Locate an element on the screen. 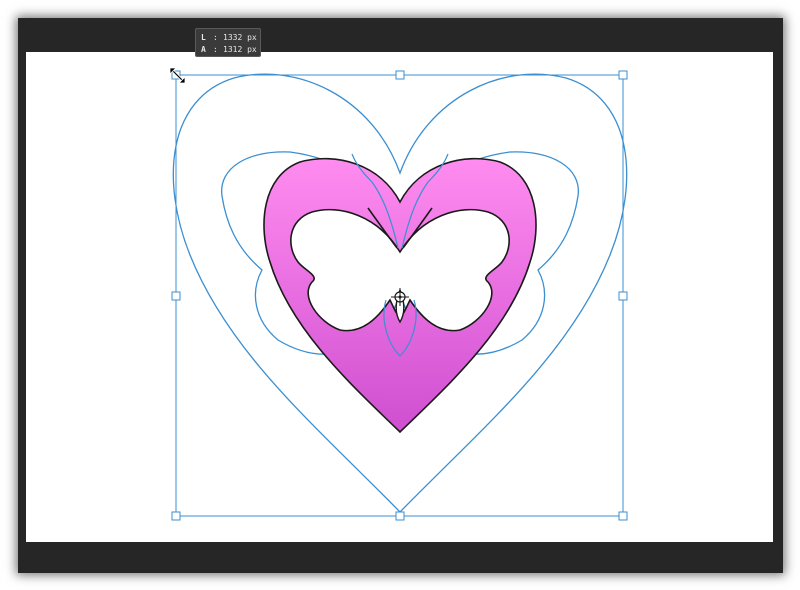 This screenshot has height=590, width=800. handle-bottom-right is located at coordinates (623, 516).